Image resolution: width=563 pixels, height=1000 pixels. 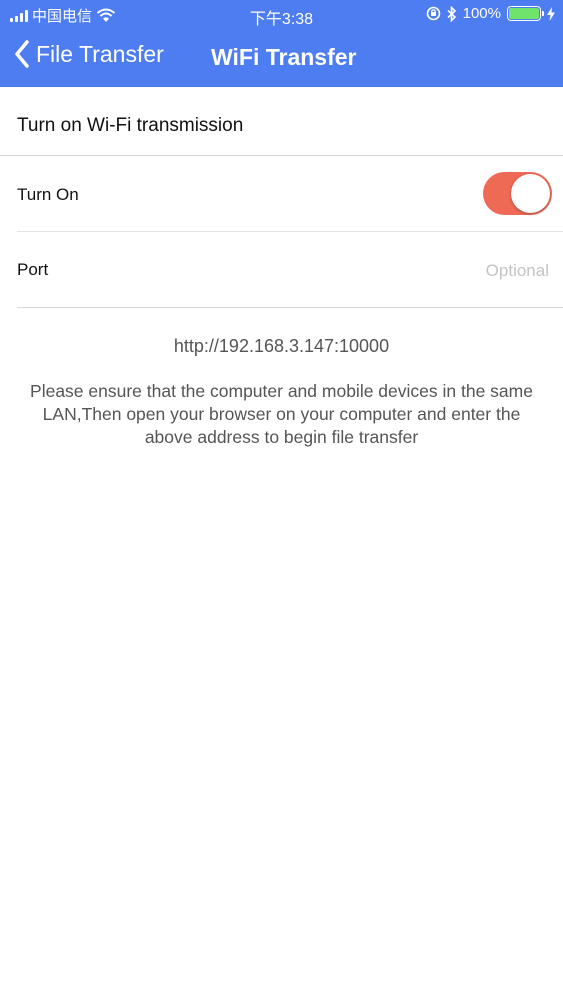 What do you see at coordinates (33, 269) in the screenshot?
I see `port-label: Port` at bounding box center [33, 269].